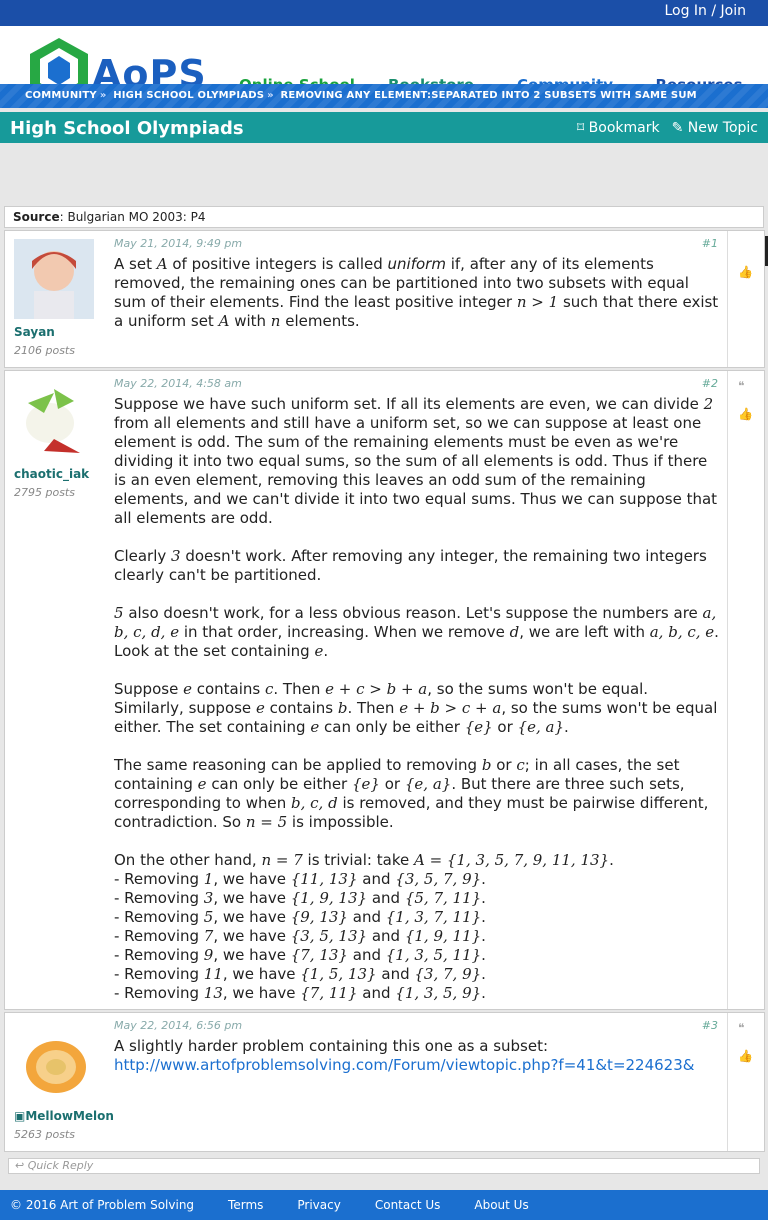  What do you see at coordinates (384, 217) in the screenshot?
I see `topic-source: Source: Bulgarian MO 2003: P4` at bounding box center [384, 217].